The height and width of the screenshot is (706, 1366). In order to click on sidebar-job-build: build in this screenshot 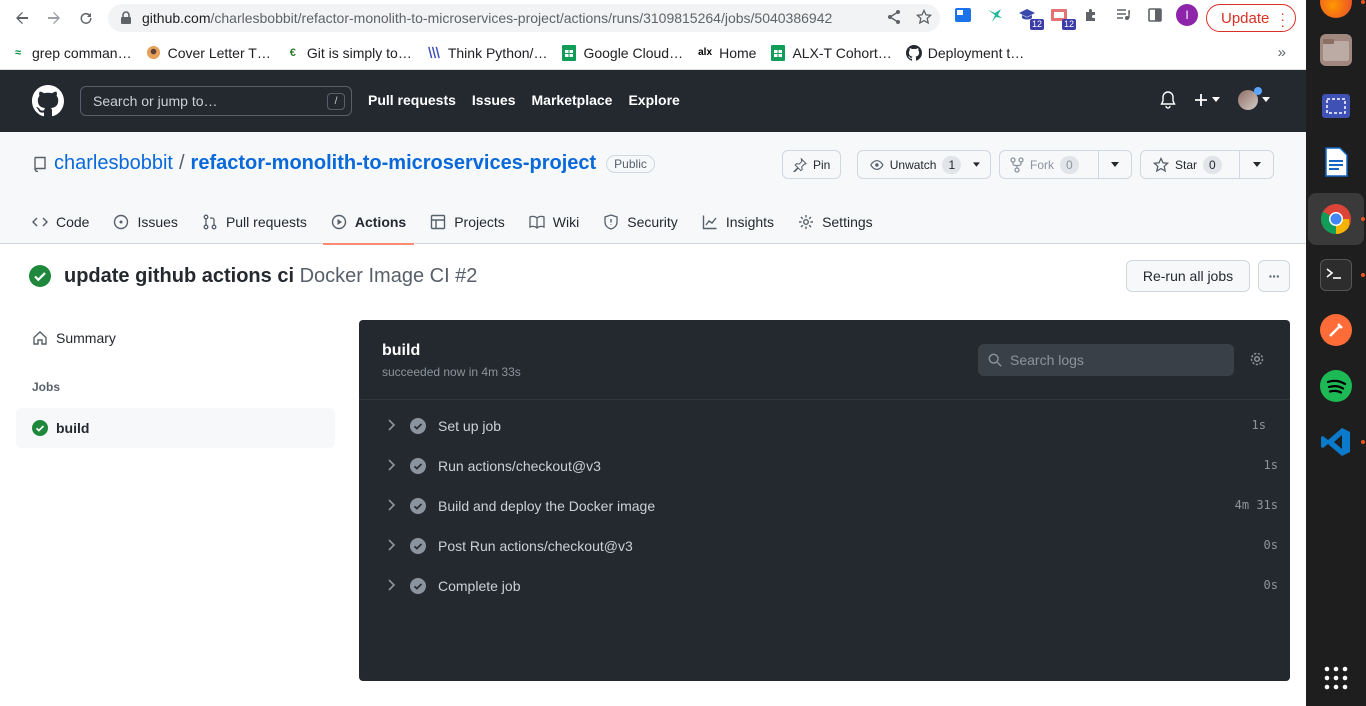, I will do `click(175, 428)`.